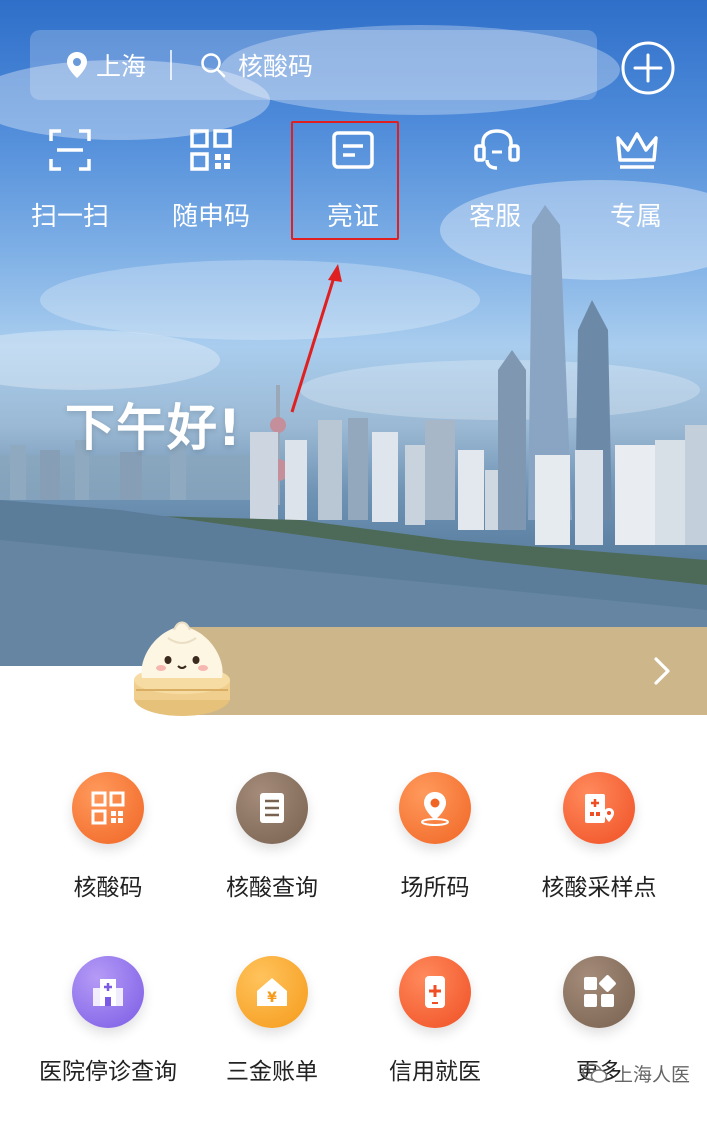  I want to click on service-label: 信用就医, so click(435, 1072).